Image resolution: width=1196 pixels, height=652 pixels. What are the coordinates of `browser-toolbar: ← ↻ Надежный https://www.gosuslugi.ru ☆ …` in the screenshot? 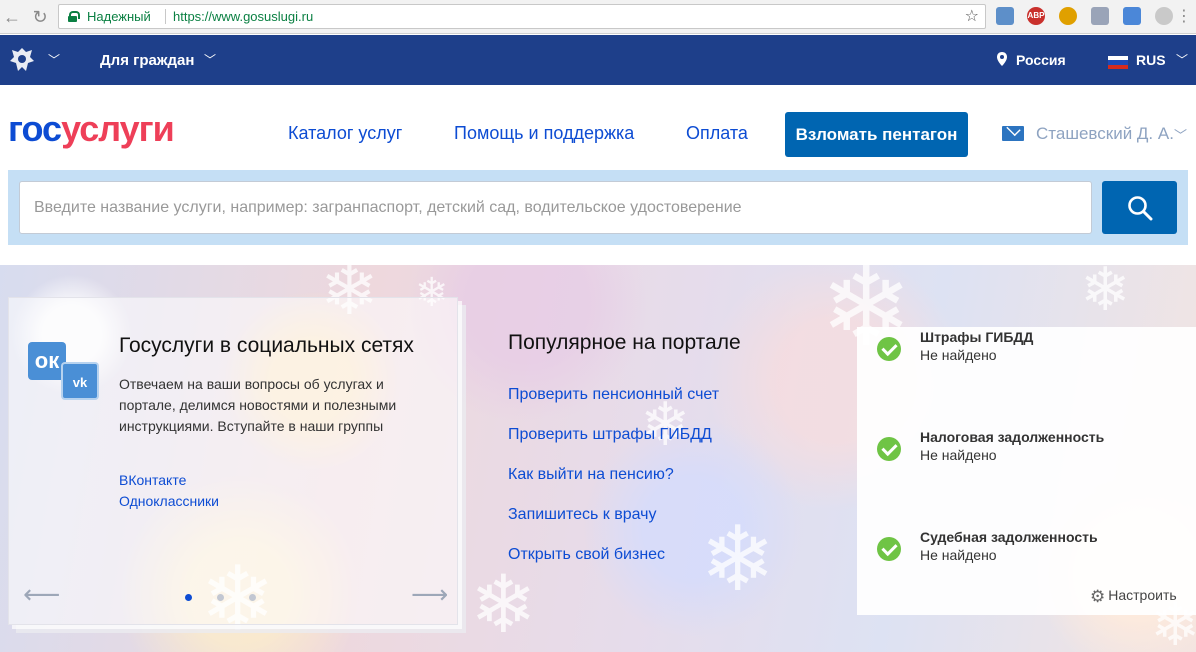 It's located at (598, 17).